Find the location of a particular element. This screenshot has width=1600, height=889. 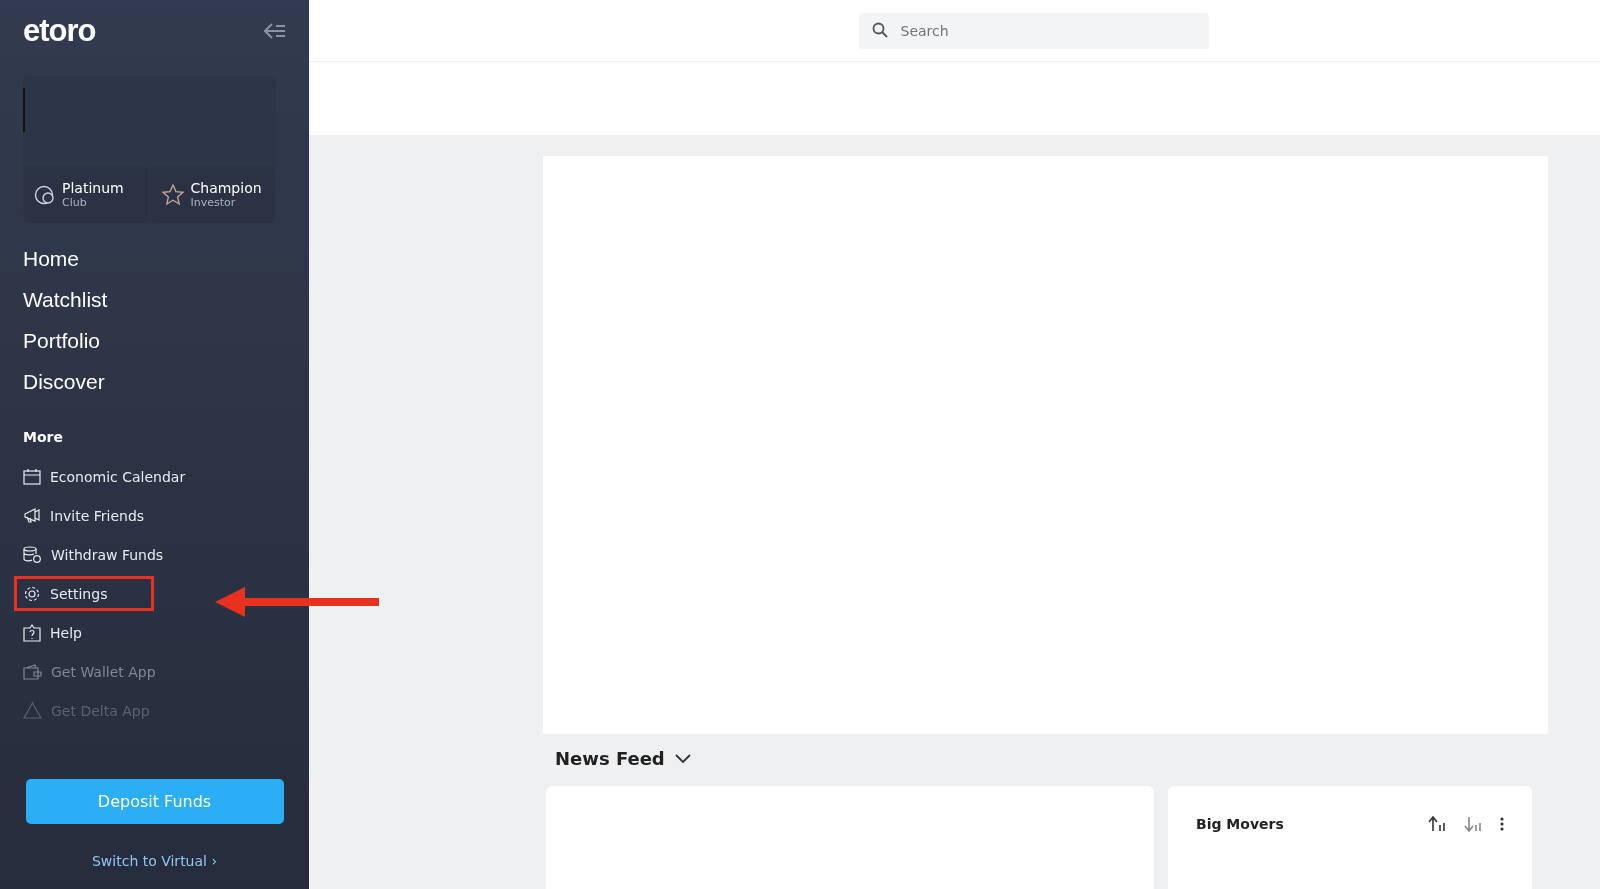

badge-title: Platinum is located at coordinates (93, 188).